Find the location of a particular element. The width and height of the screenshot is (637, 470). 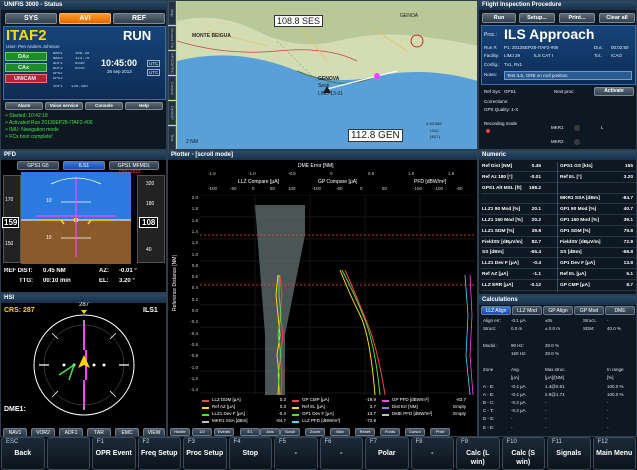

source-cax: CAx is located at coordinates (26, 67).